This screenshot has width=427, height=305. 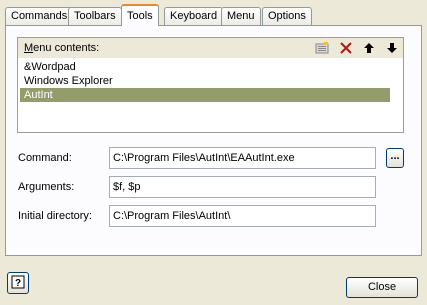 I want to click on list-item: Windows Explorer, so click(x=205, y=81).